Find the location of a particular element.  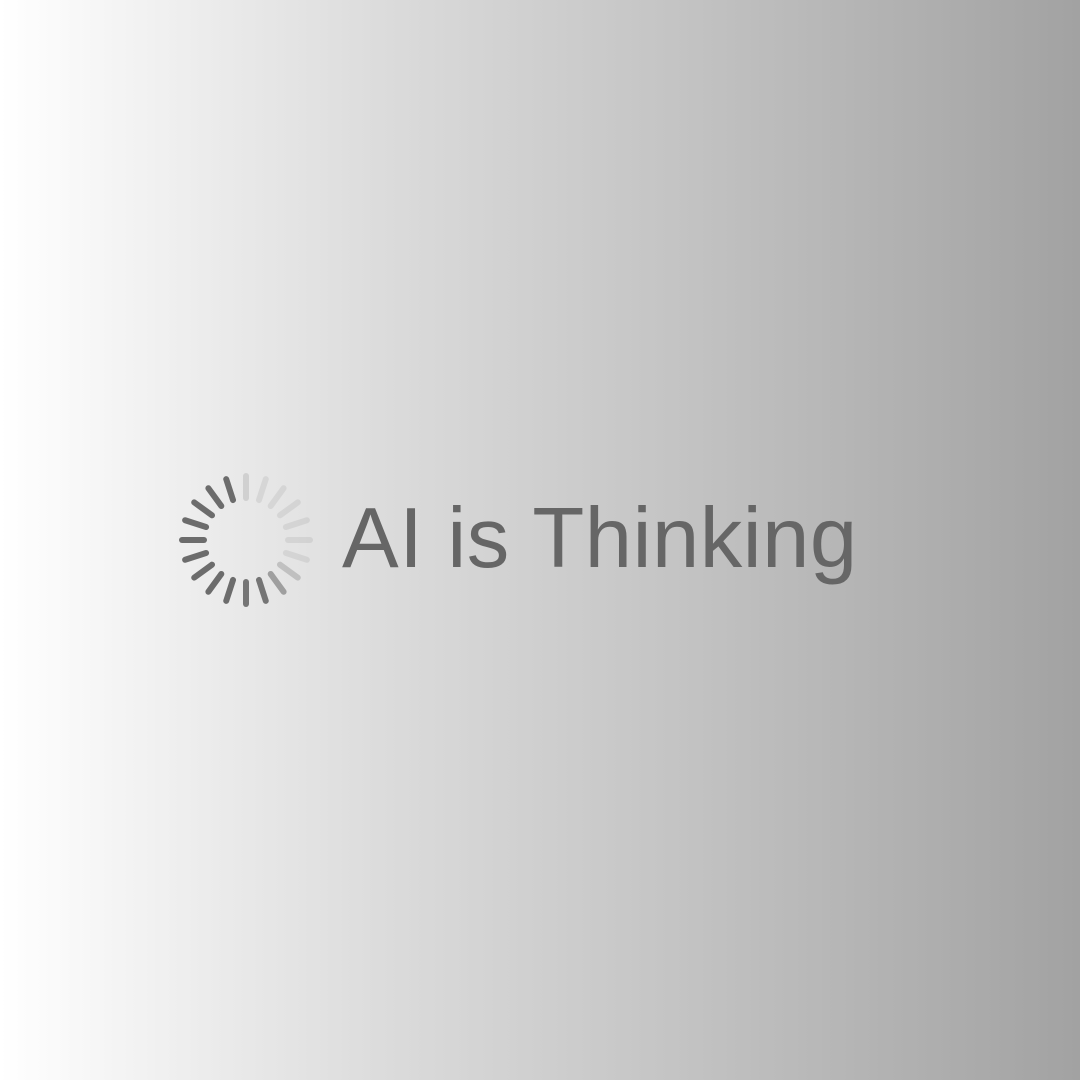

thinking-status: AI is Thinking is located at coordinates (518, 540).